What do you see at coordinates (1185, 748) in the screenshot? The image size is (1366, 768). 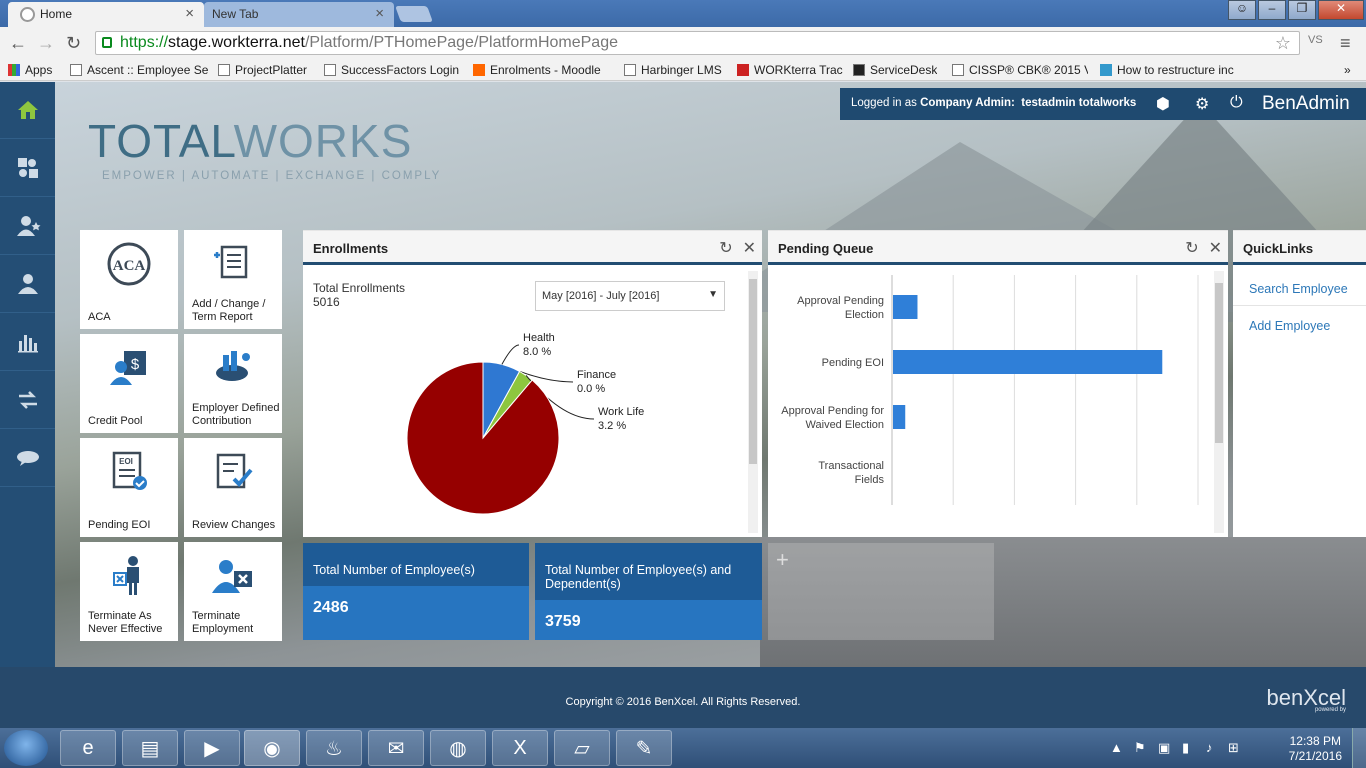 I see `network-icon: ▮` at bounding box center [1185, 748].